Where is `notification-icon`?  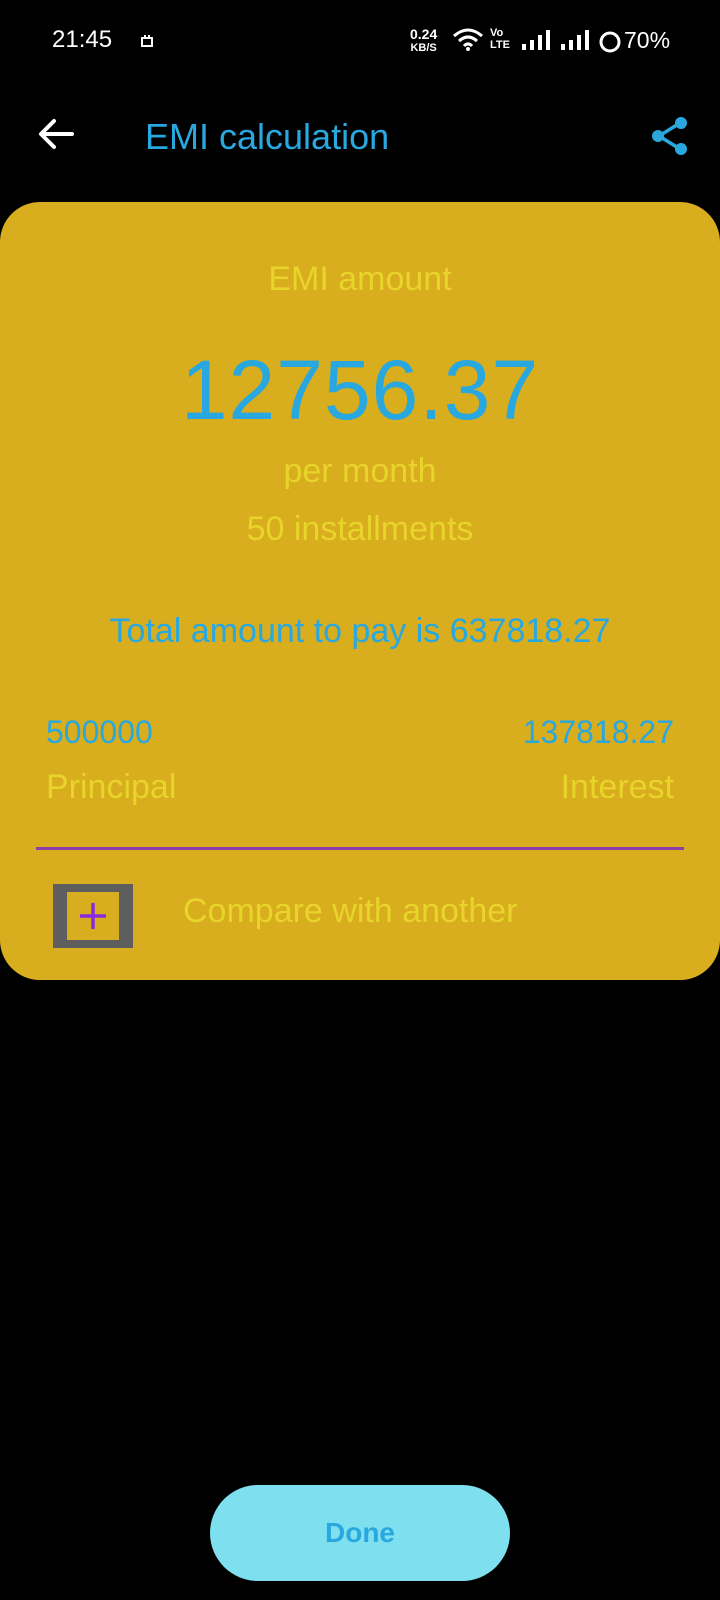
notification-icon is located at coordinates (147, 41).